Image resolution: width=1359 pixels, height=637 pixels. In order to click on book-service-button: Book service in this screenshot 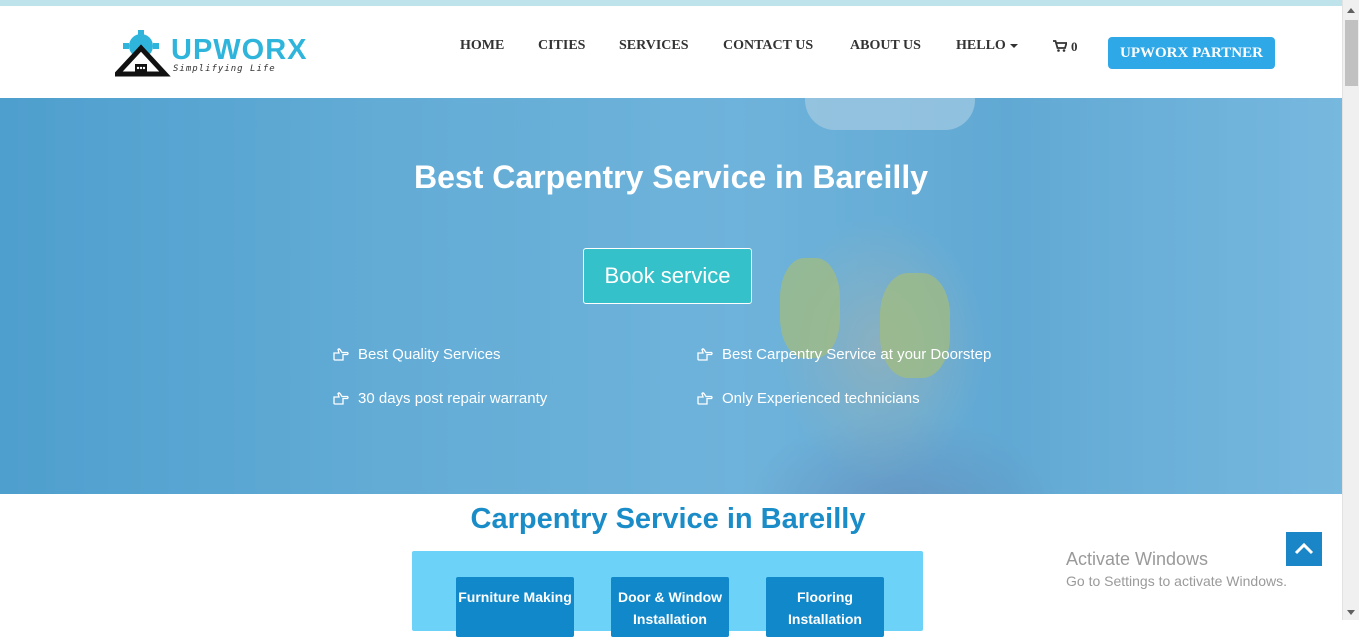, I will do `click(667, 276)`.